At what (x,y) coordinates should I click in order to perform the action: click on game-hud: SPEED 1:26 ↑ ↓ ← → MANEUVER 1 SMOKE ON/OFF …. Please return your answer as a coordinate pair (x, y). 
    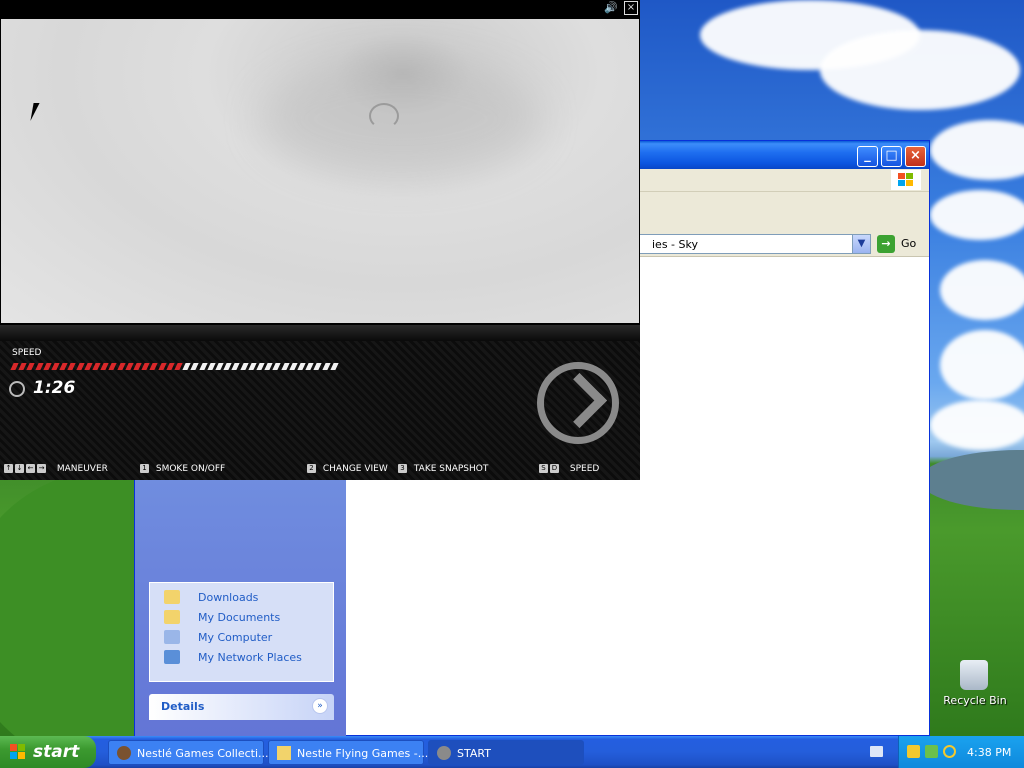
    Looking at the image, I should click on (320, 402).